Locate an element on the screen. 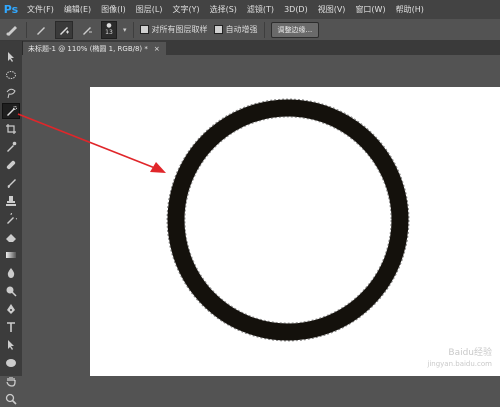  auto-enhance-option: 自动增强 is located at coordinates (235, 29).